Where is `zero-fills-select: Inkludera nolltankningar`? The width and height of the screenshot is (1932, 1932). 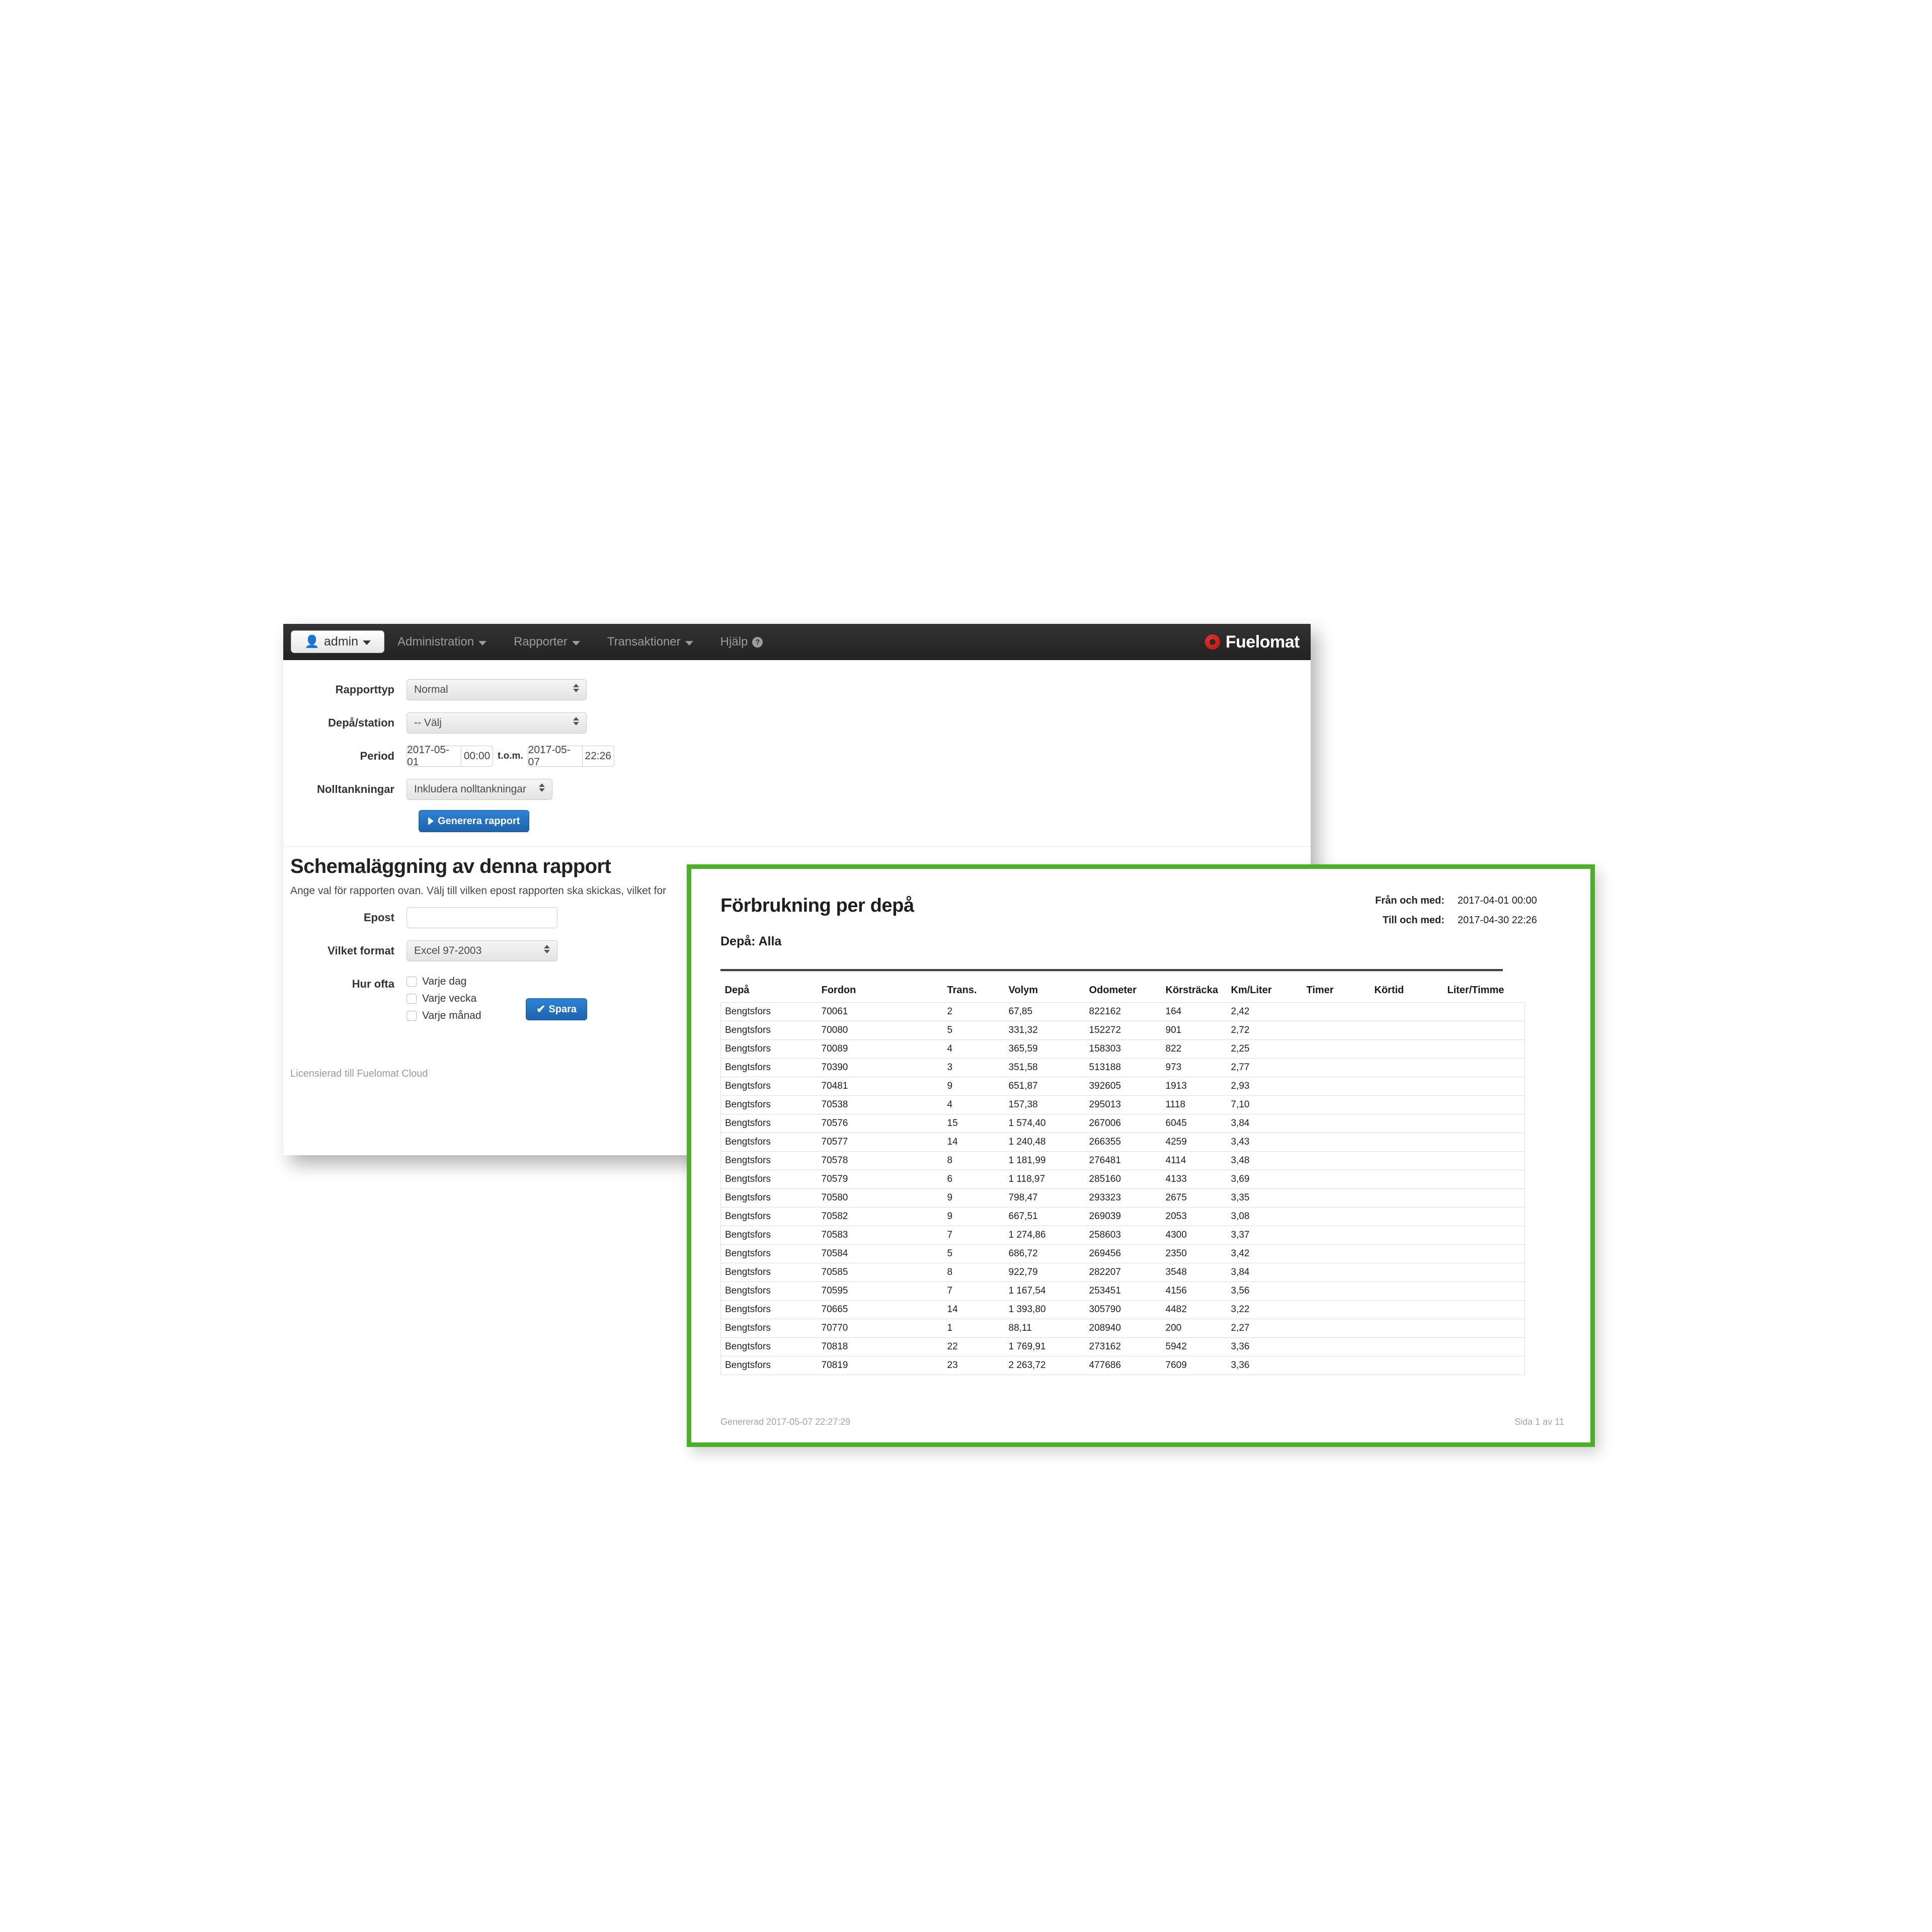
zero-fills-select: Inkludera nolltankningar is located at coordinates (479, 790).